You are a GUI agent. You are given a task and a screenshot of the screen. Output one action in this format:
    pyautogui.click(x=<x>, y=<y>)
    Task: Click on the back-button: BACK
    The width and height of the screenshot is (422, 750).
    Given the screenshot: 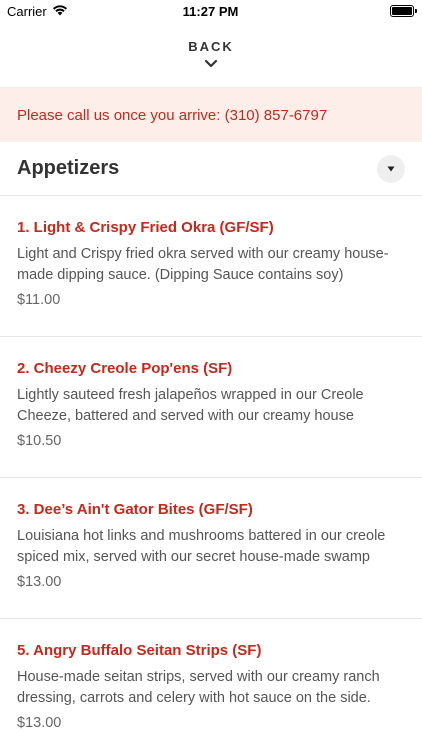 What is the action you would take?
    pyautogui.click(x=211, y=55)
    